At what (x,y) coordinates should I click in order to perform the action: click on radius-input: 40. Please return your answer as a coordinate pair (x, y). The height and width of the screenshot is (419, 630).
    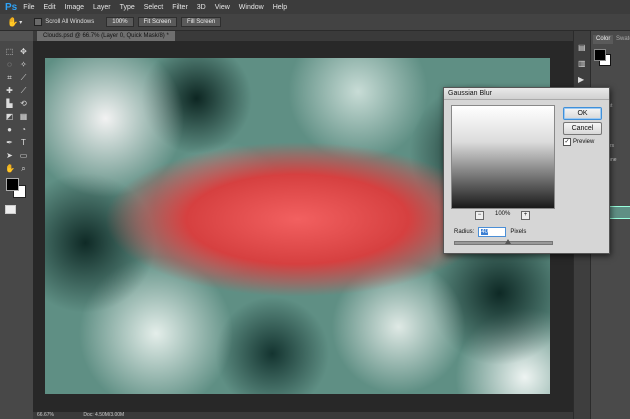
    Looking at the image, I should click on (492, 232).